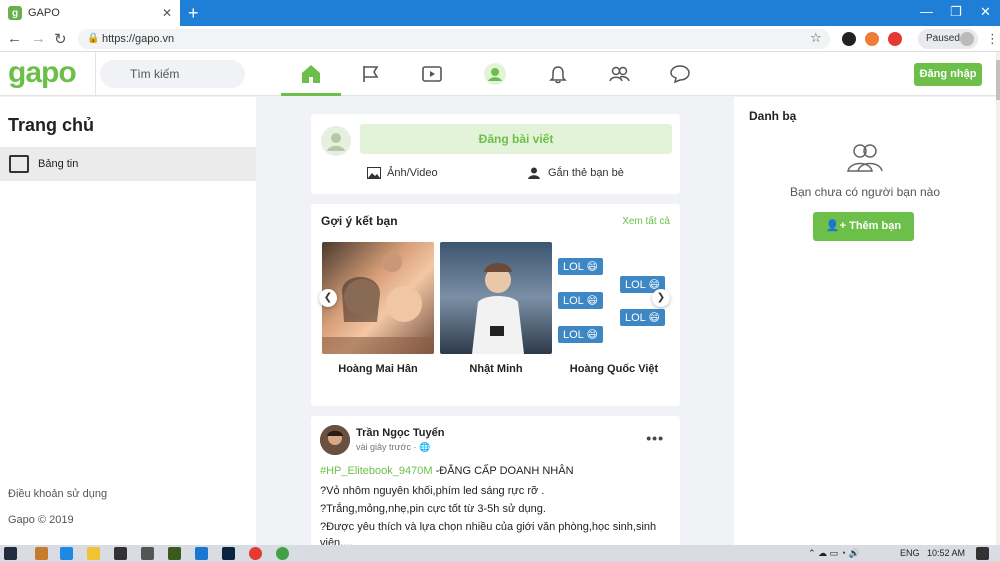  What do you see at coordinates (19, 164) in the screenshot?
I see `news-feed-icon` at bounding box center [19, 164].